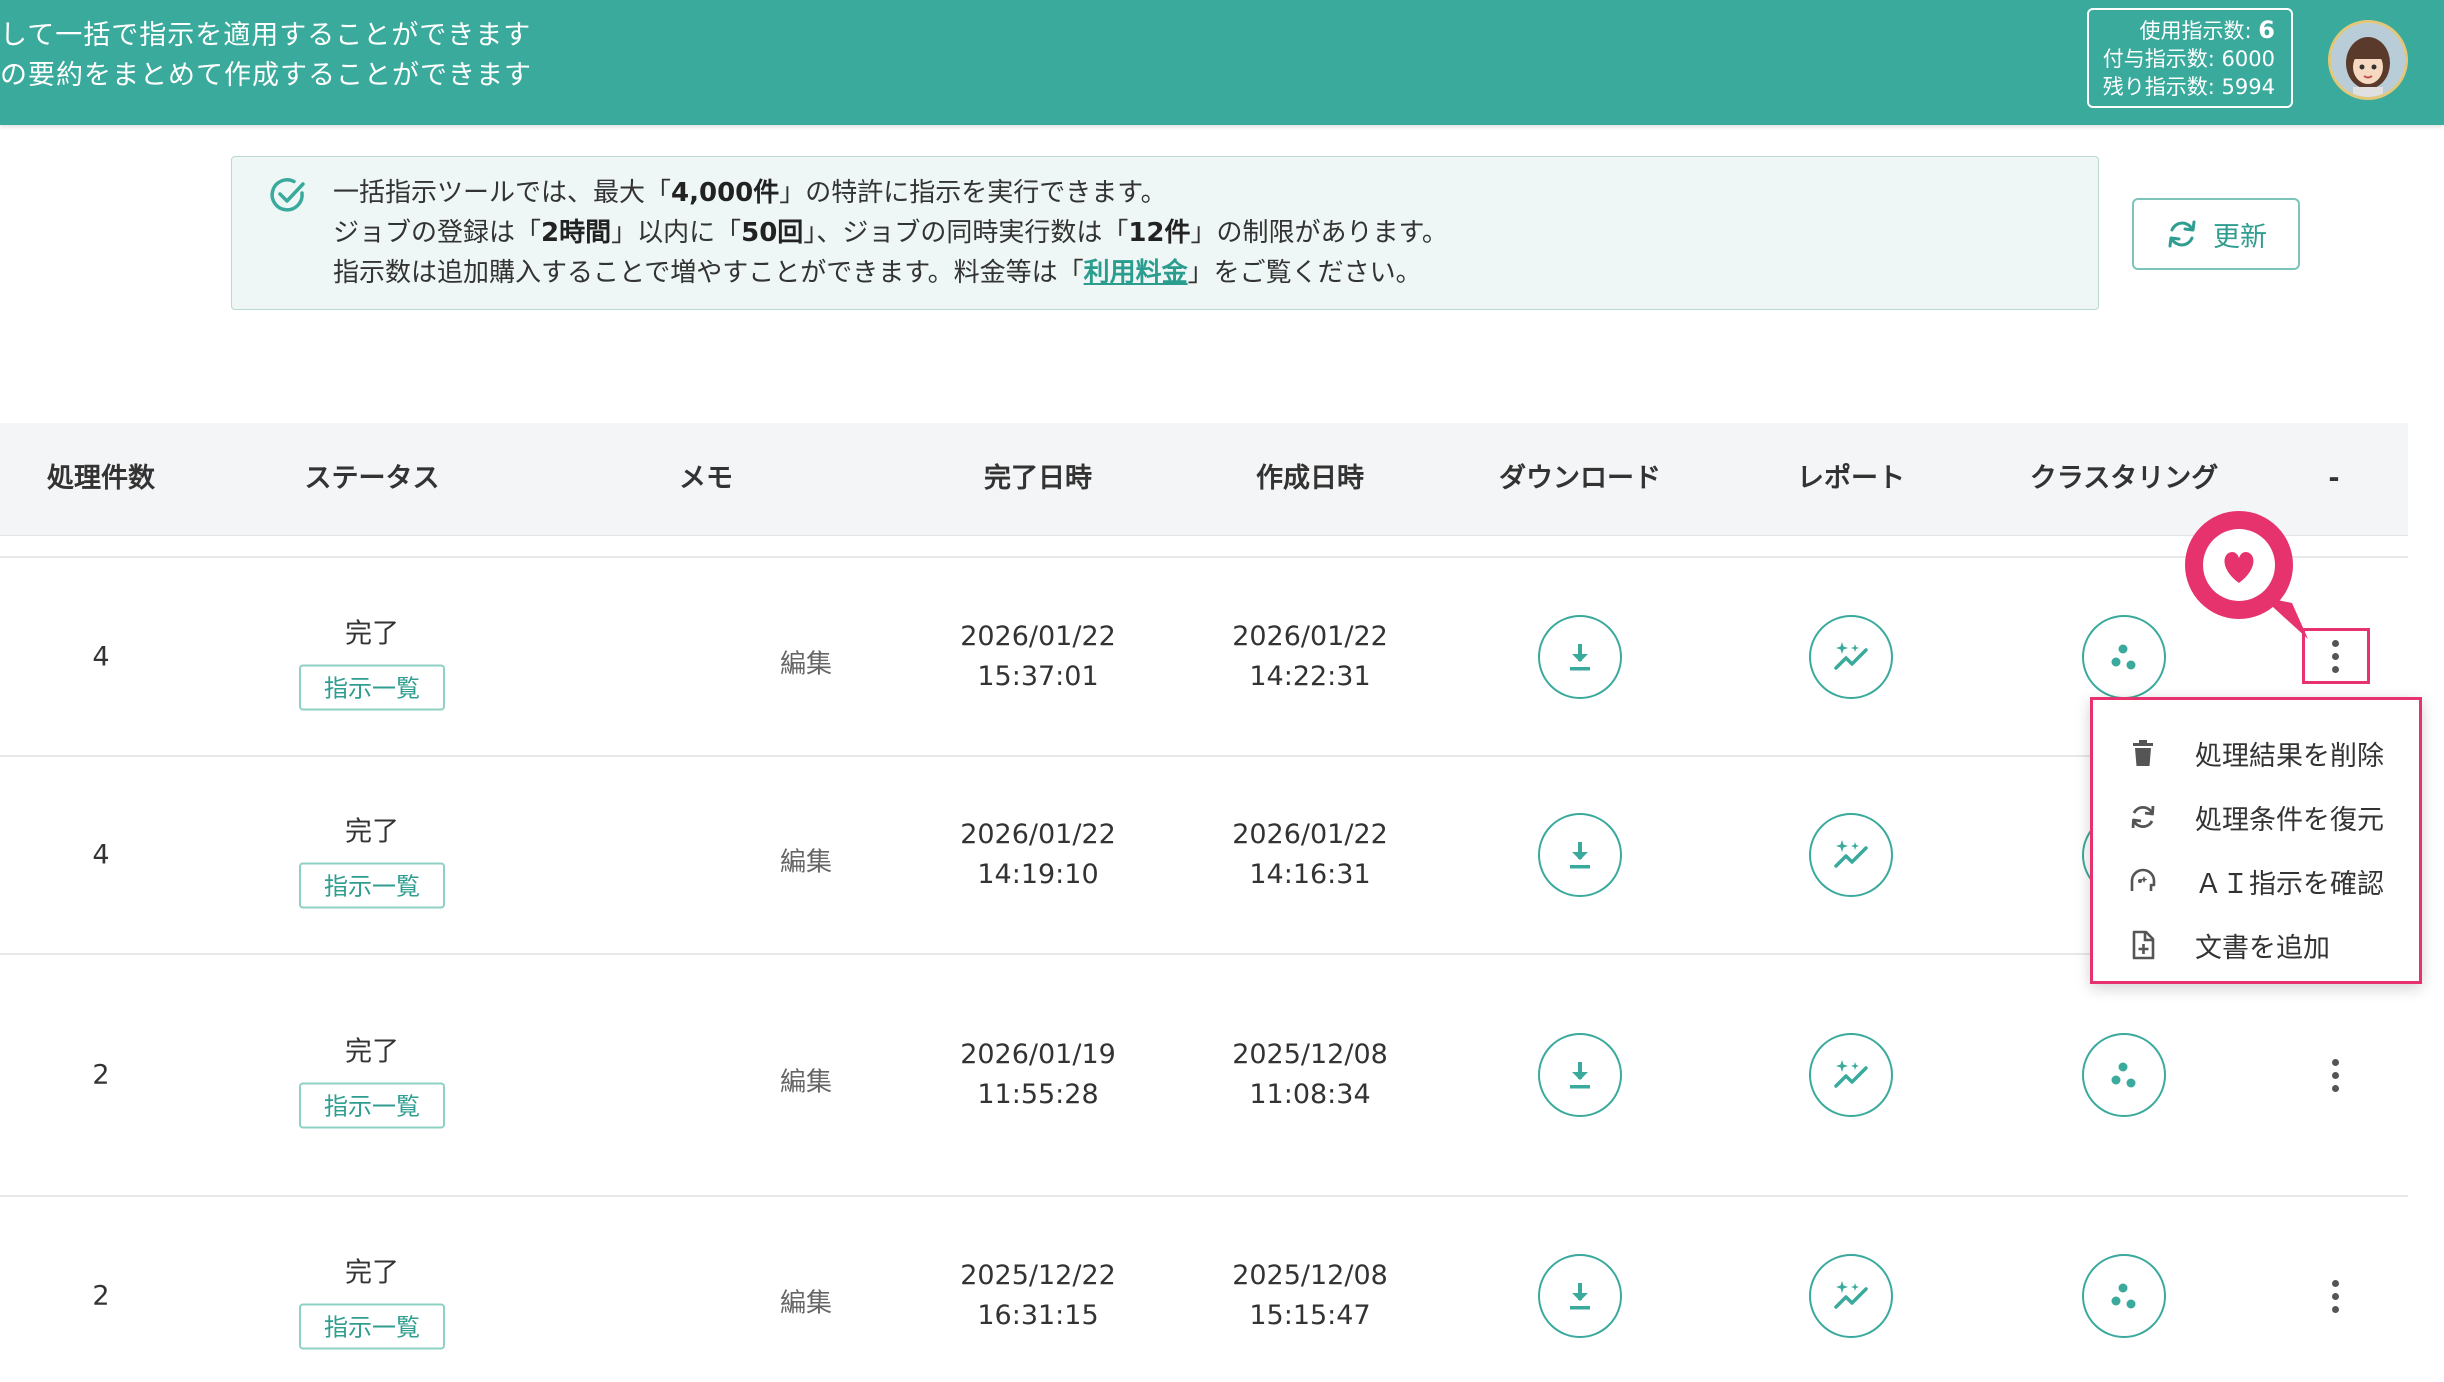 Image resolution: width=2444 pixels, height=1382 pixels. I want to click on granted-label: 付与指示数:, so click(2158, 59).